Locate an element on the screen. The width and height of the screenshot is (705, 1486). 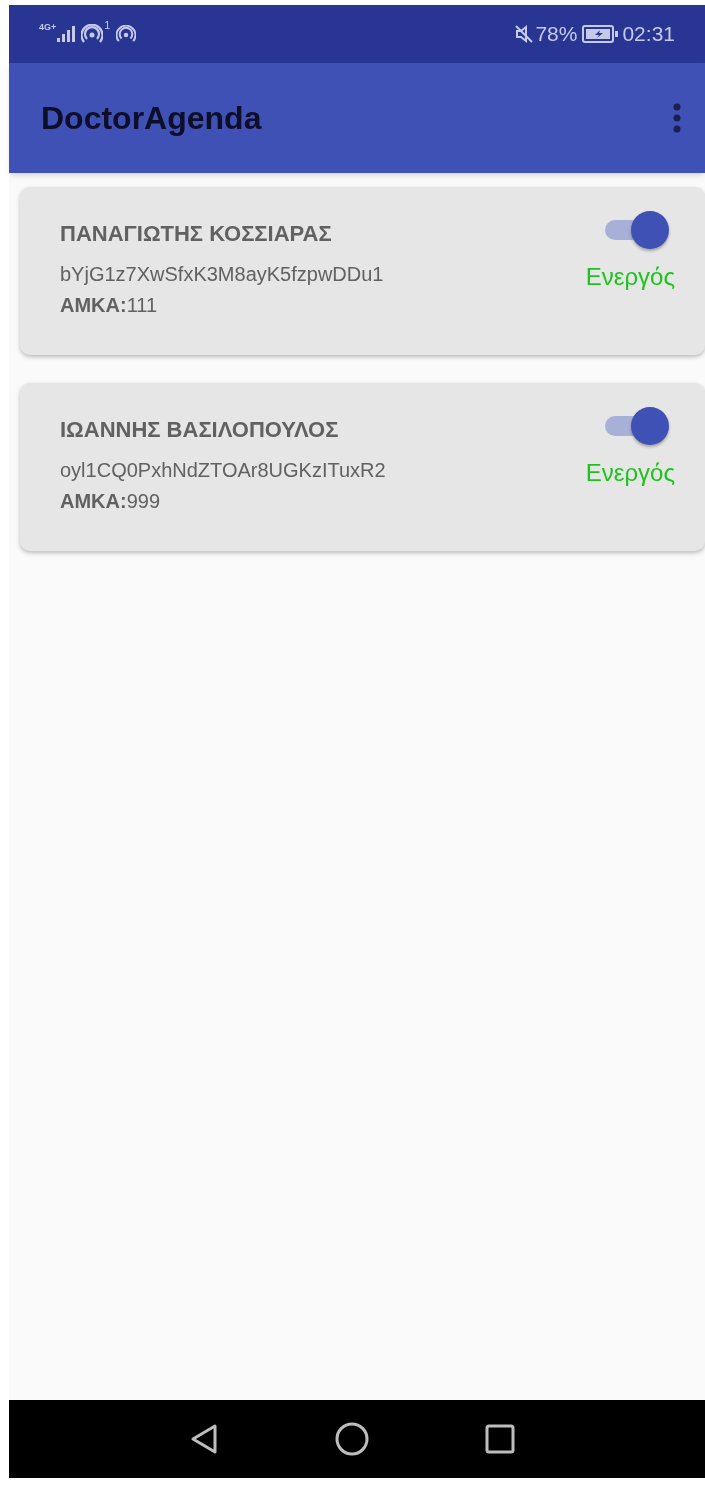
patient-name: ΠΑΝΑΓΙΩΤΗΣ ΚΟΣΣΙΑΡΑΣ is located at coordinates (196, 234).